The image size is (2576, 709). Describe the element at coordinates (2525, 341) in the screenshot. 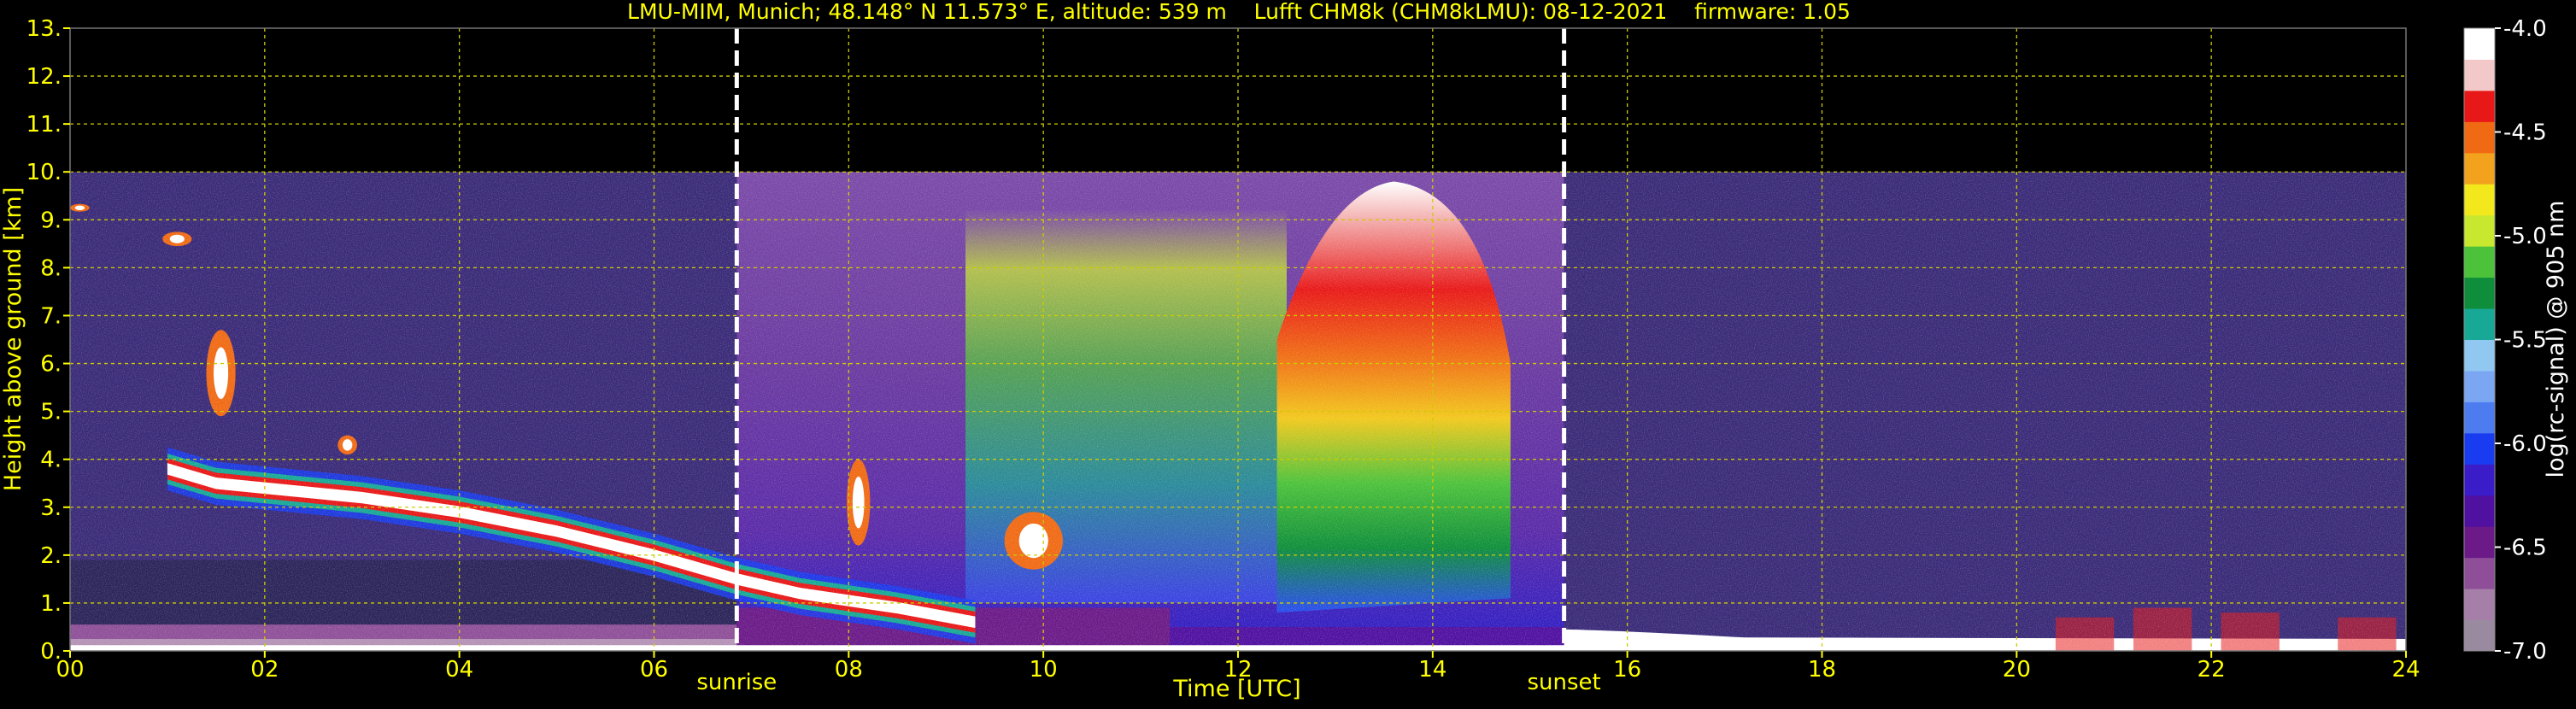

I see `colorbar-tick-label: -5.5` at that location.